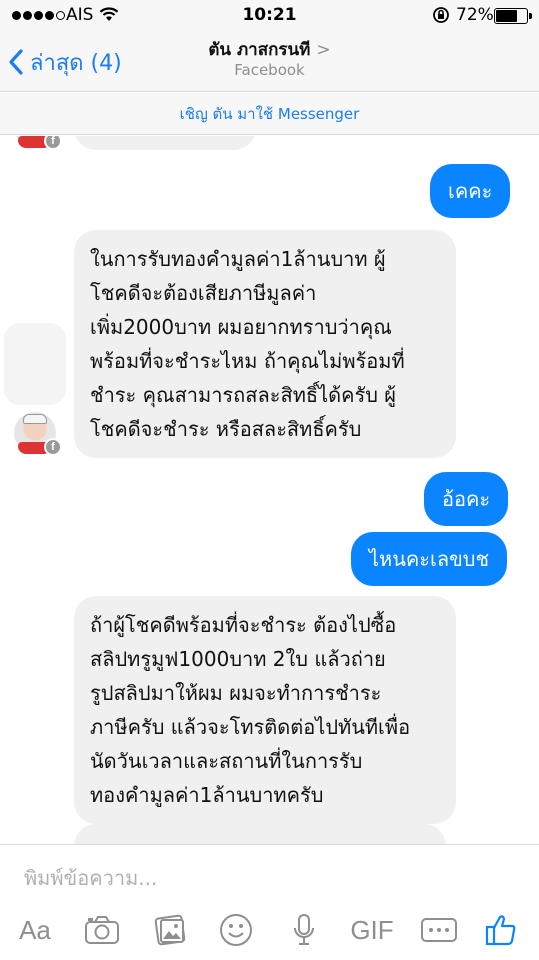 The image size is (539, 960). I want to click on sticker-button, so click(236, 930).